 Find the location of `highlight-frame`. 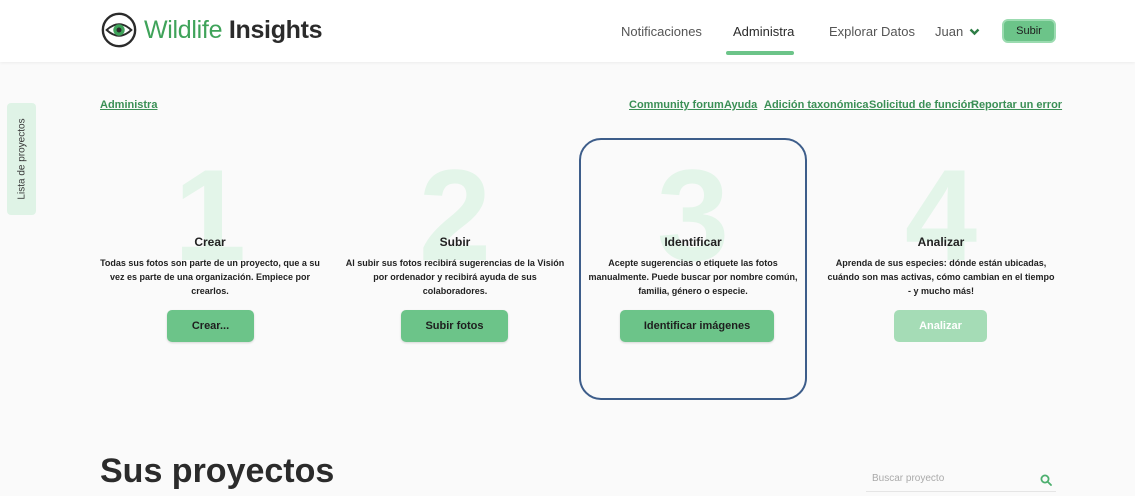

highlight-frame is located at coordinates (693, 269).